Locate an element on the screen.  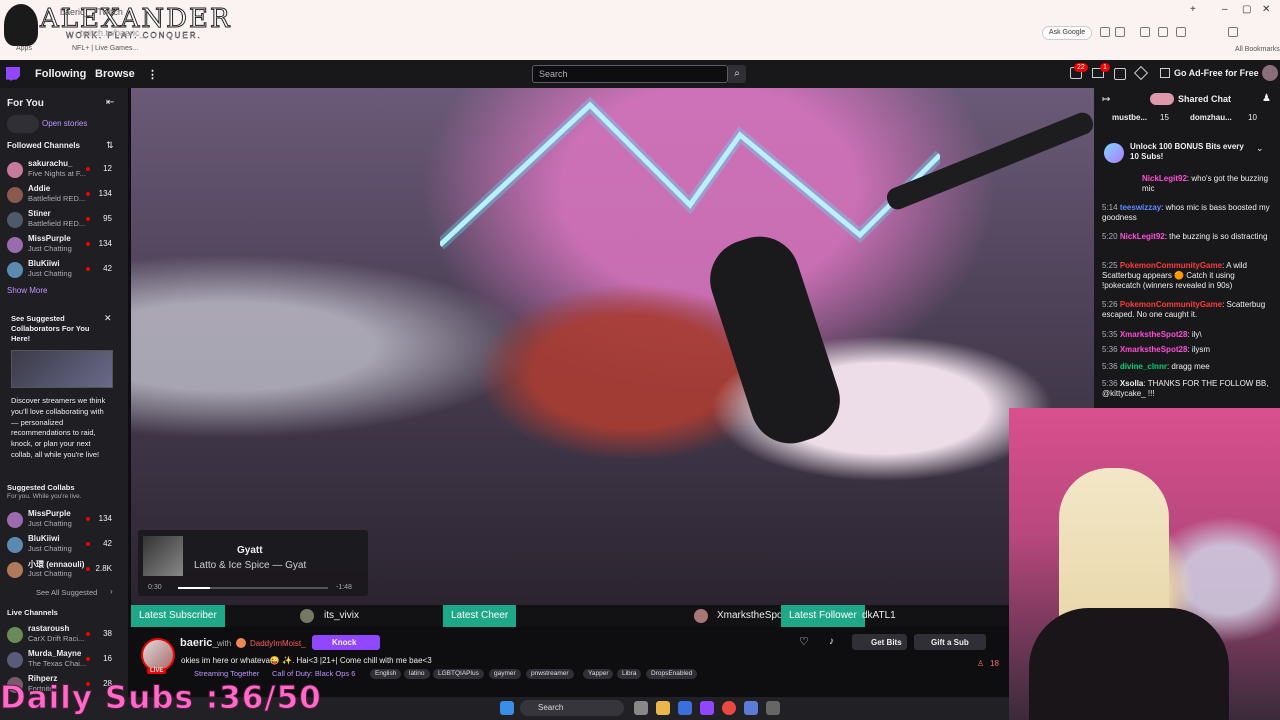
followed-channel: Stiner Battlefield RED... 95 is located at coordinates (62, 220).